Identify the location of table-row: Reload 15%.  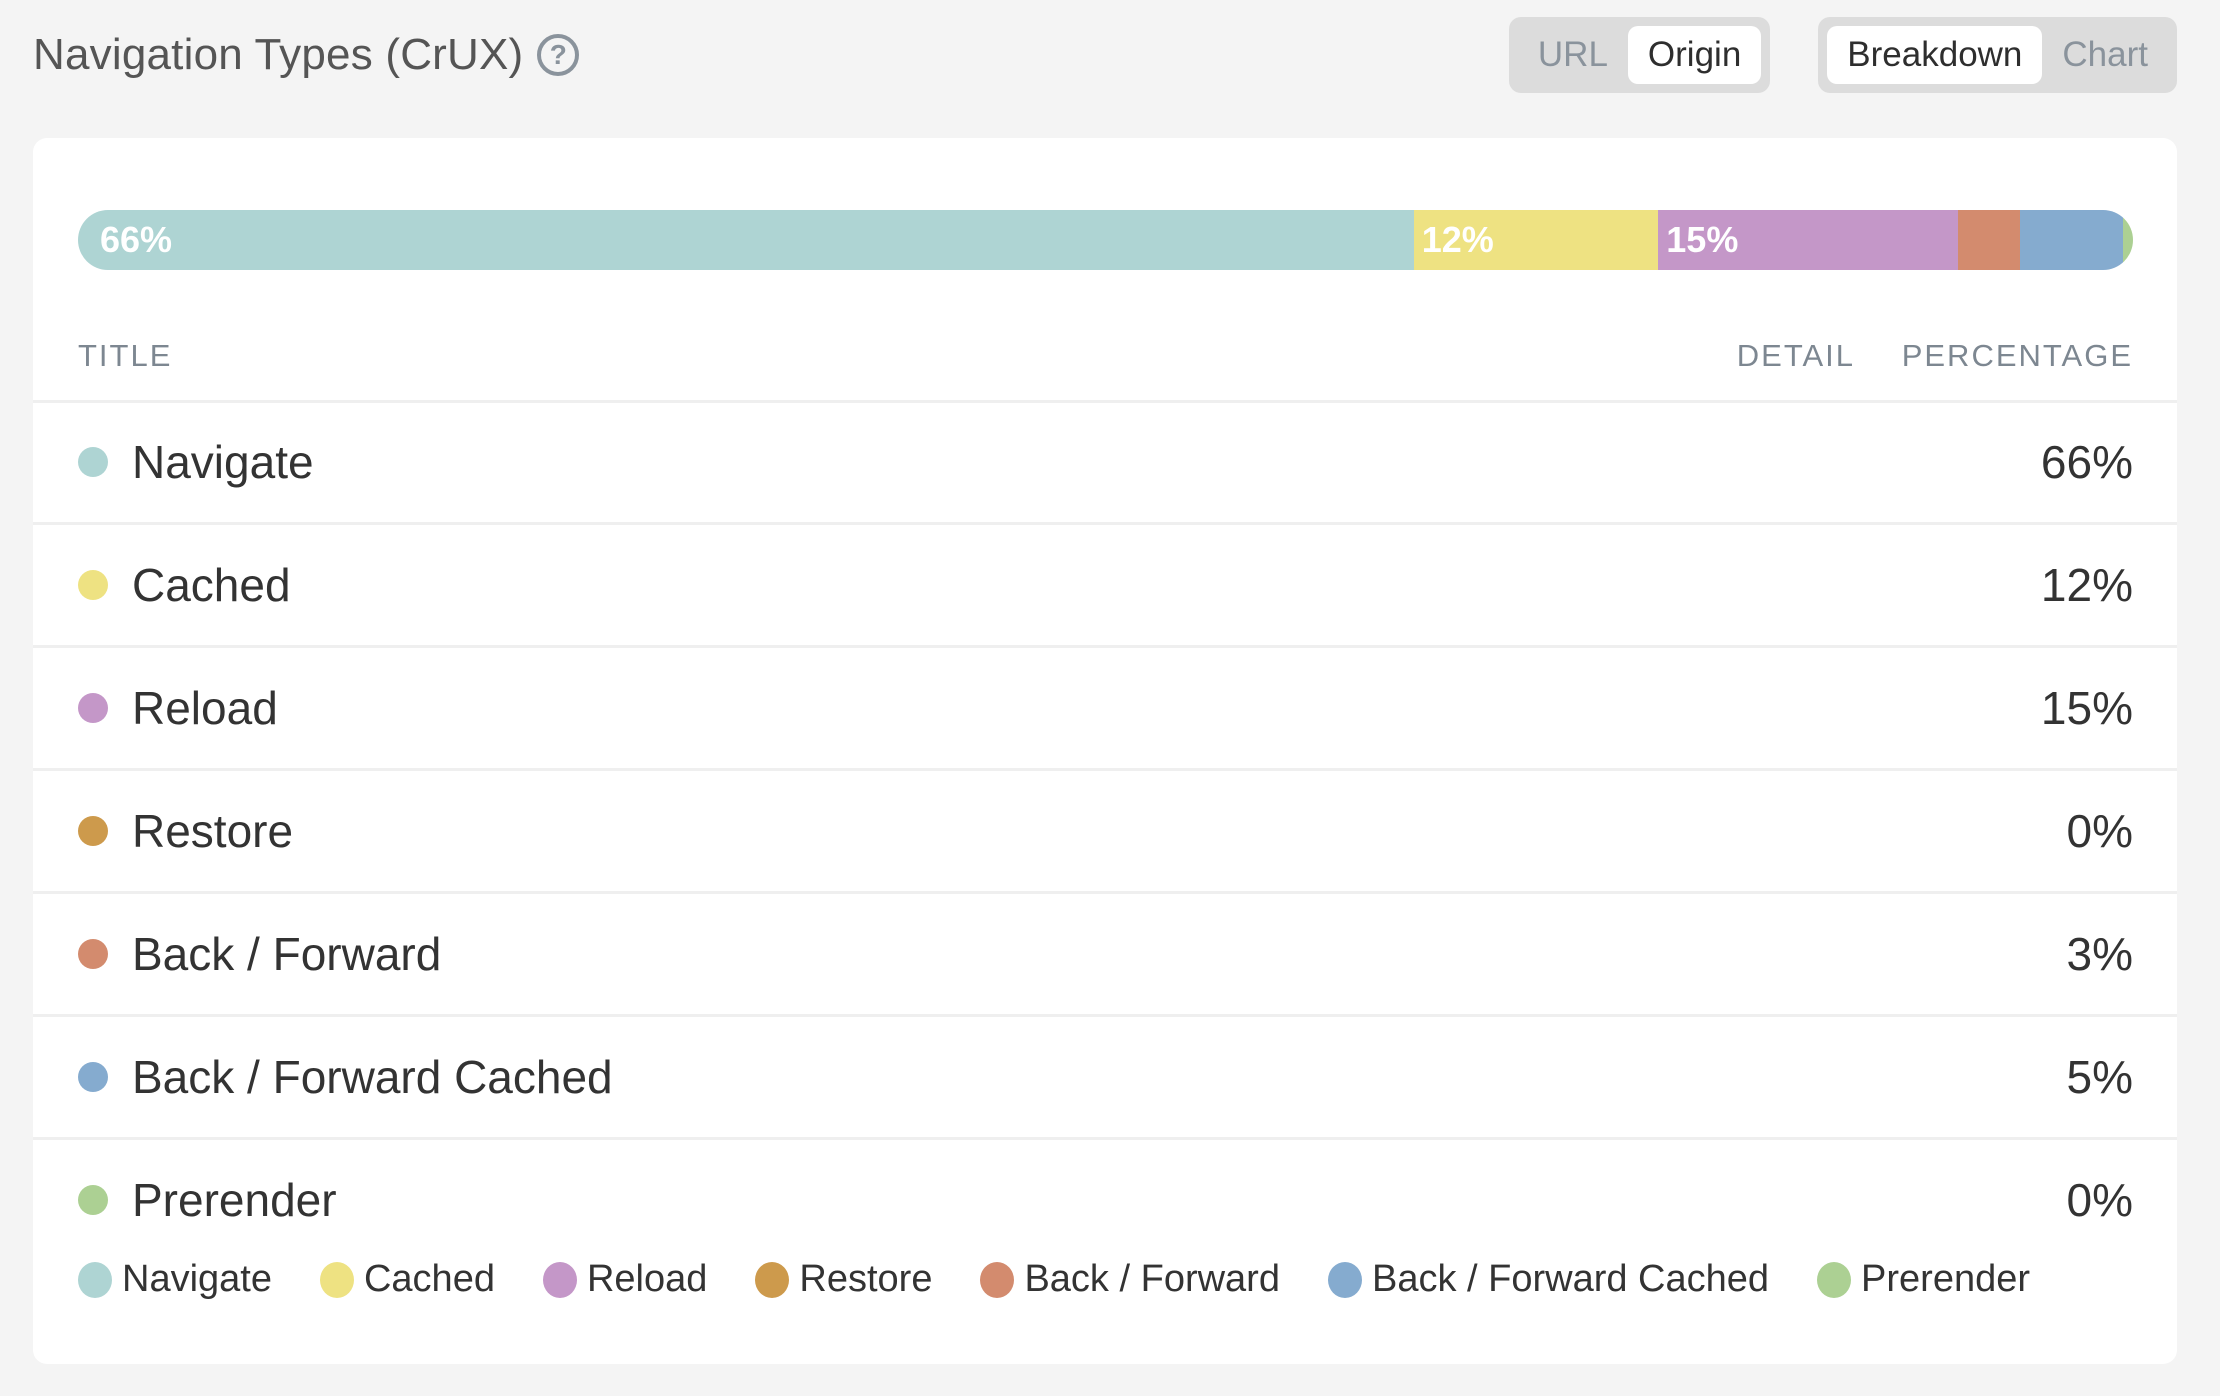
(1105, 709).